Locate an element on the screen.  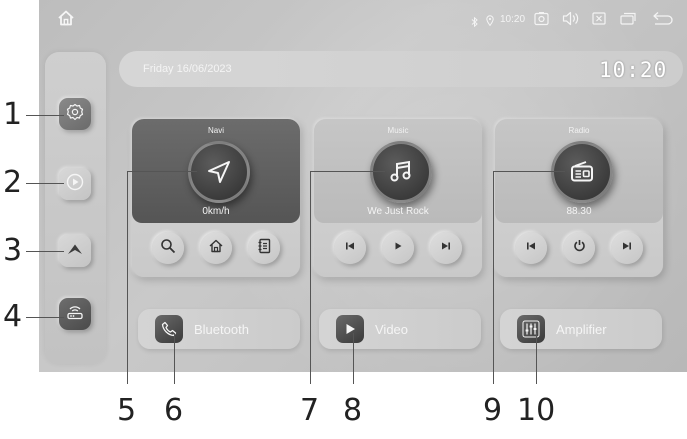
music-title: Music is located at coordinates (398, 130).